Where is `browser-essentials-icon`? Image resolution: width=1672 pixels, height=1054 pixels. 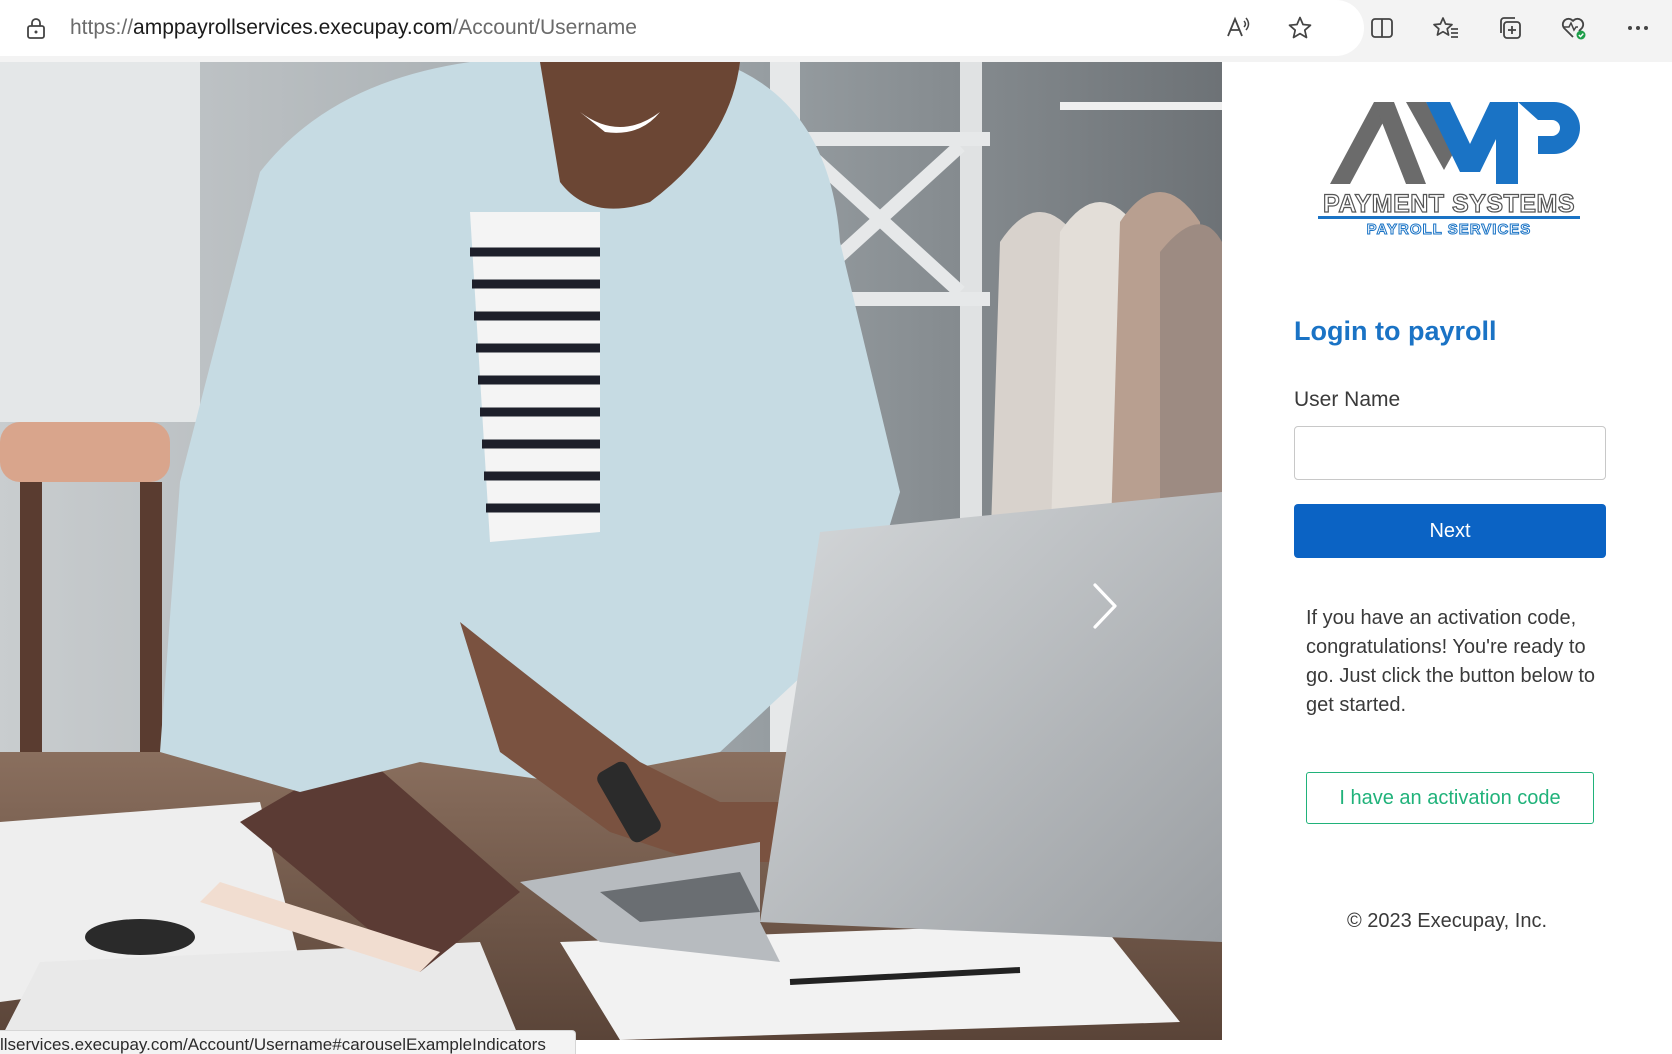
browser-essentials-icon is located at coordinates (1574, 28).